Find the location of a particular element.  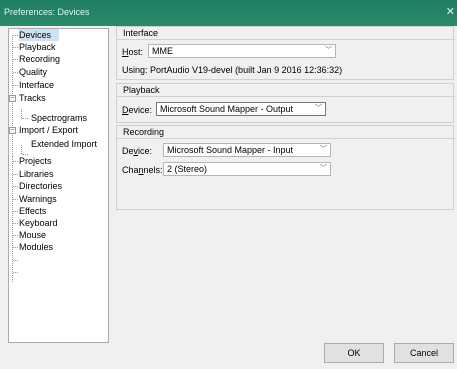

title-bar: Preferences: Devices ✕ is located at coordinates (228, 13).